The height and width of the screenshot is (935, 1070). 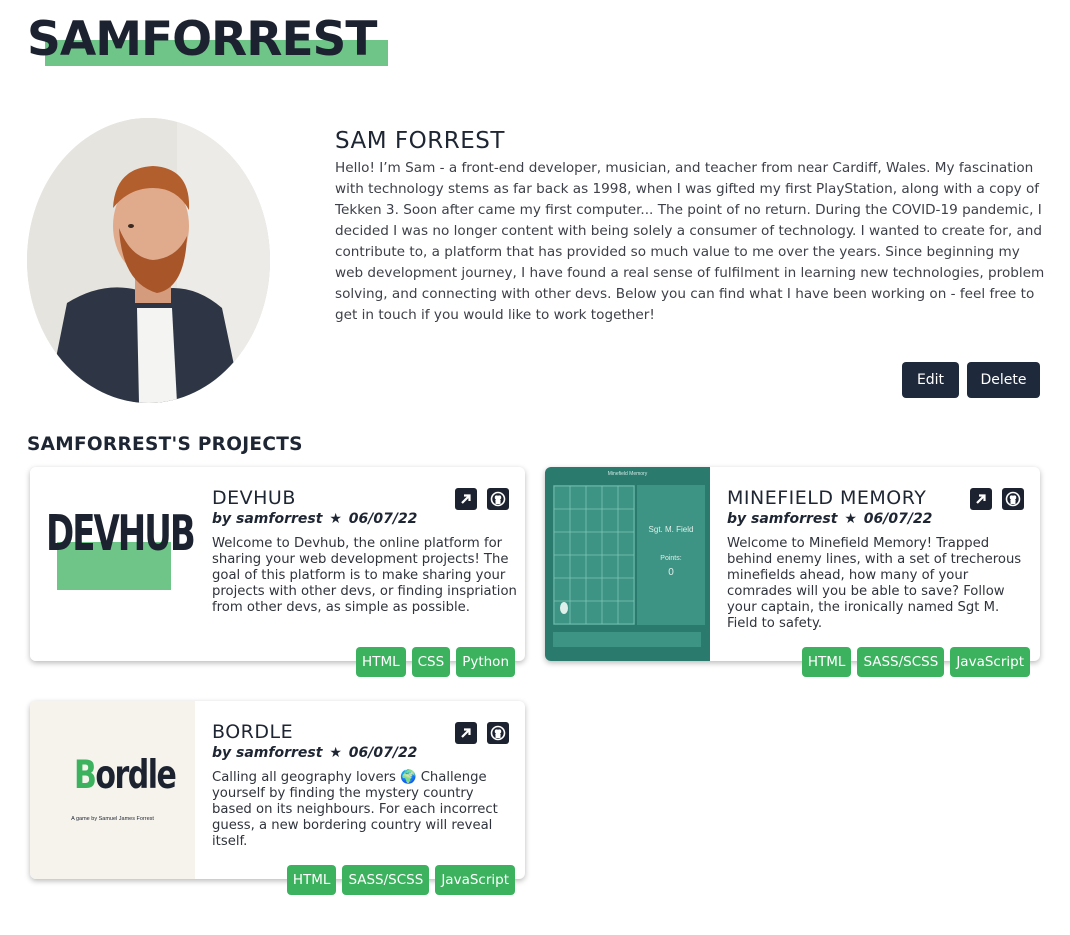 I want to click on delete-button: Delete, so click(x=1003, y=380).